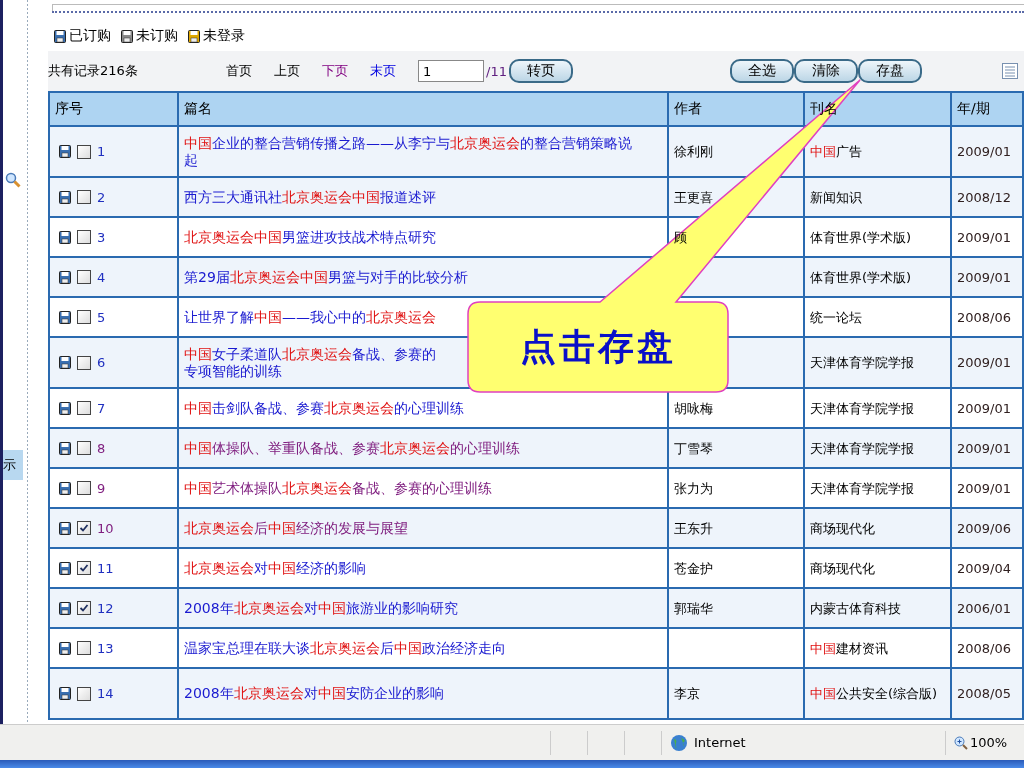 The width and height of the screenshot is (1024, 768). Describe the element at coordinates (836, 151) in the screenshot. I see `journal-cell: 中国广告` at that location.